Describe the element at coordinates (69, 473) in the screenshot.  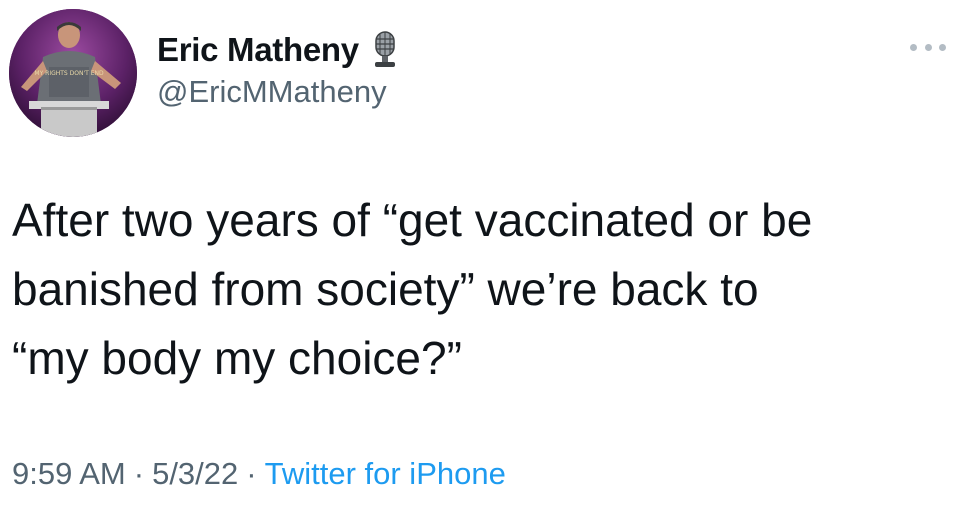
I see `tweet-time: 9:59 AM` at that location.